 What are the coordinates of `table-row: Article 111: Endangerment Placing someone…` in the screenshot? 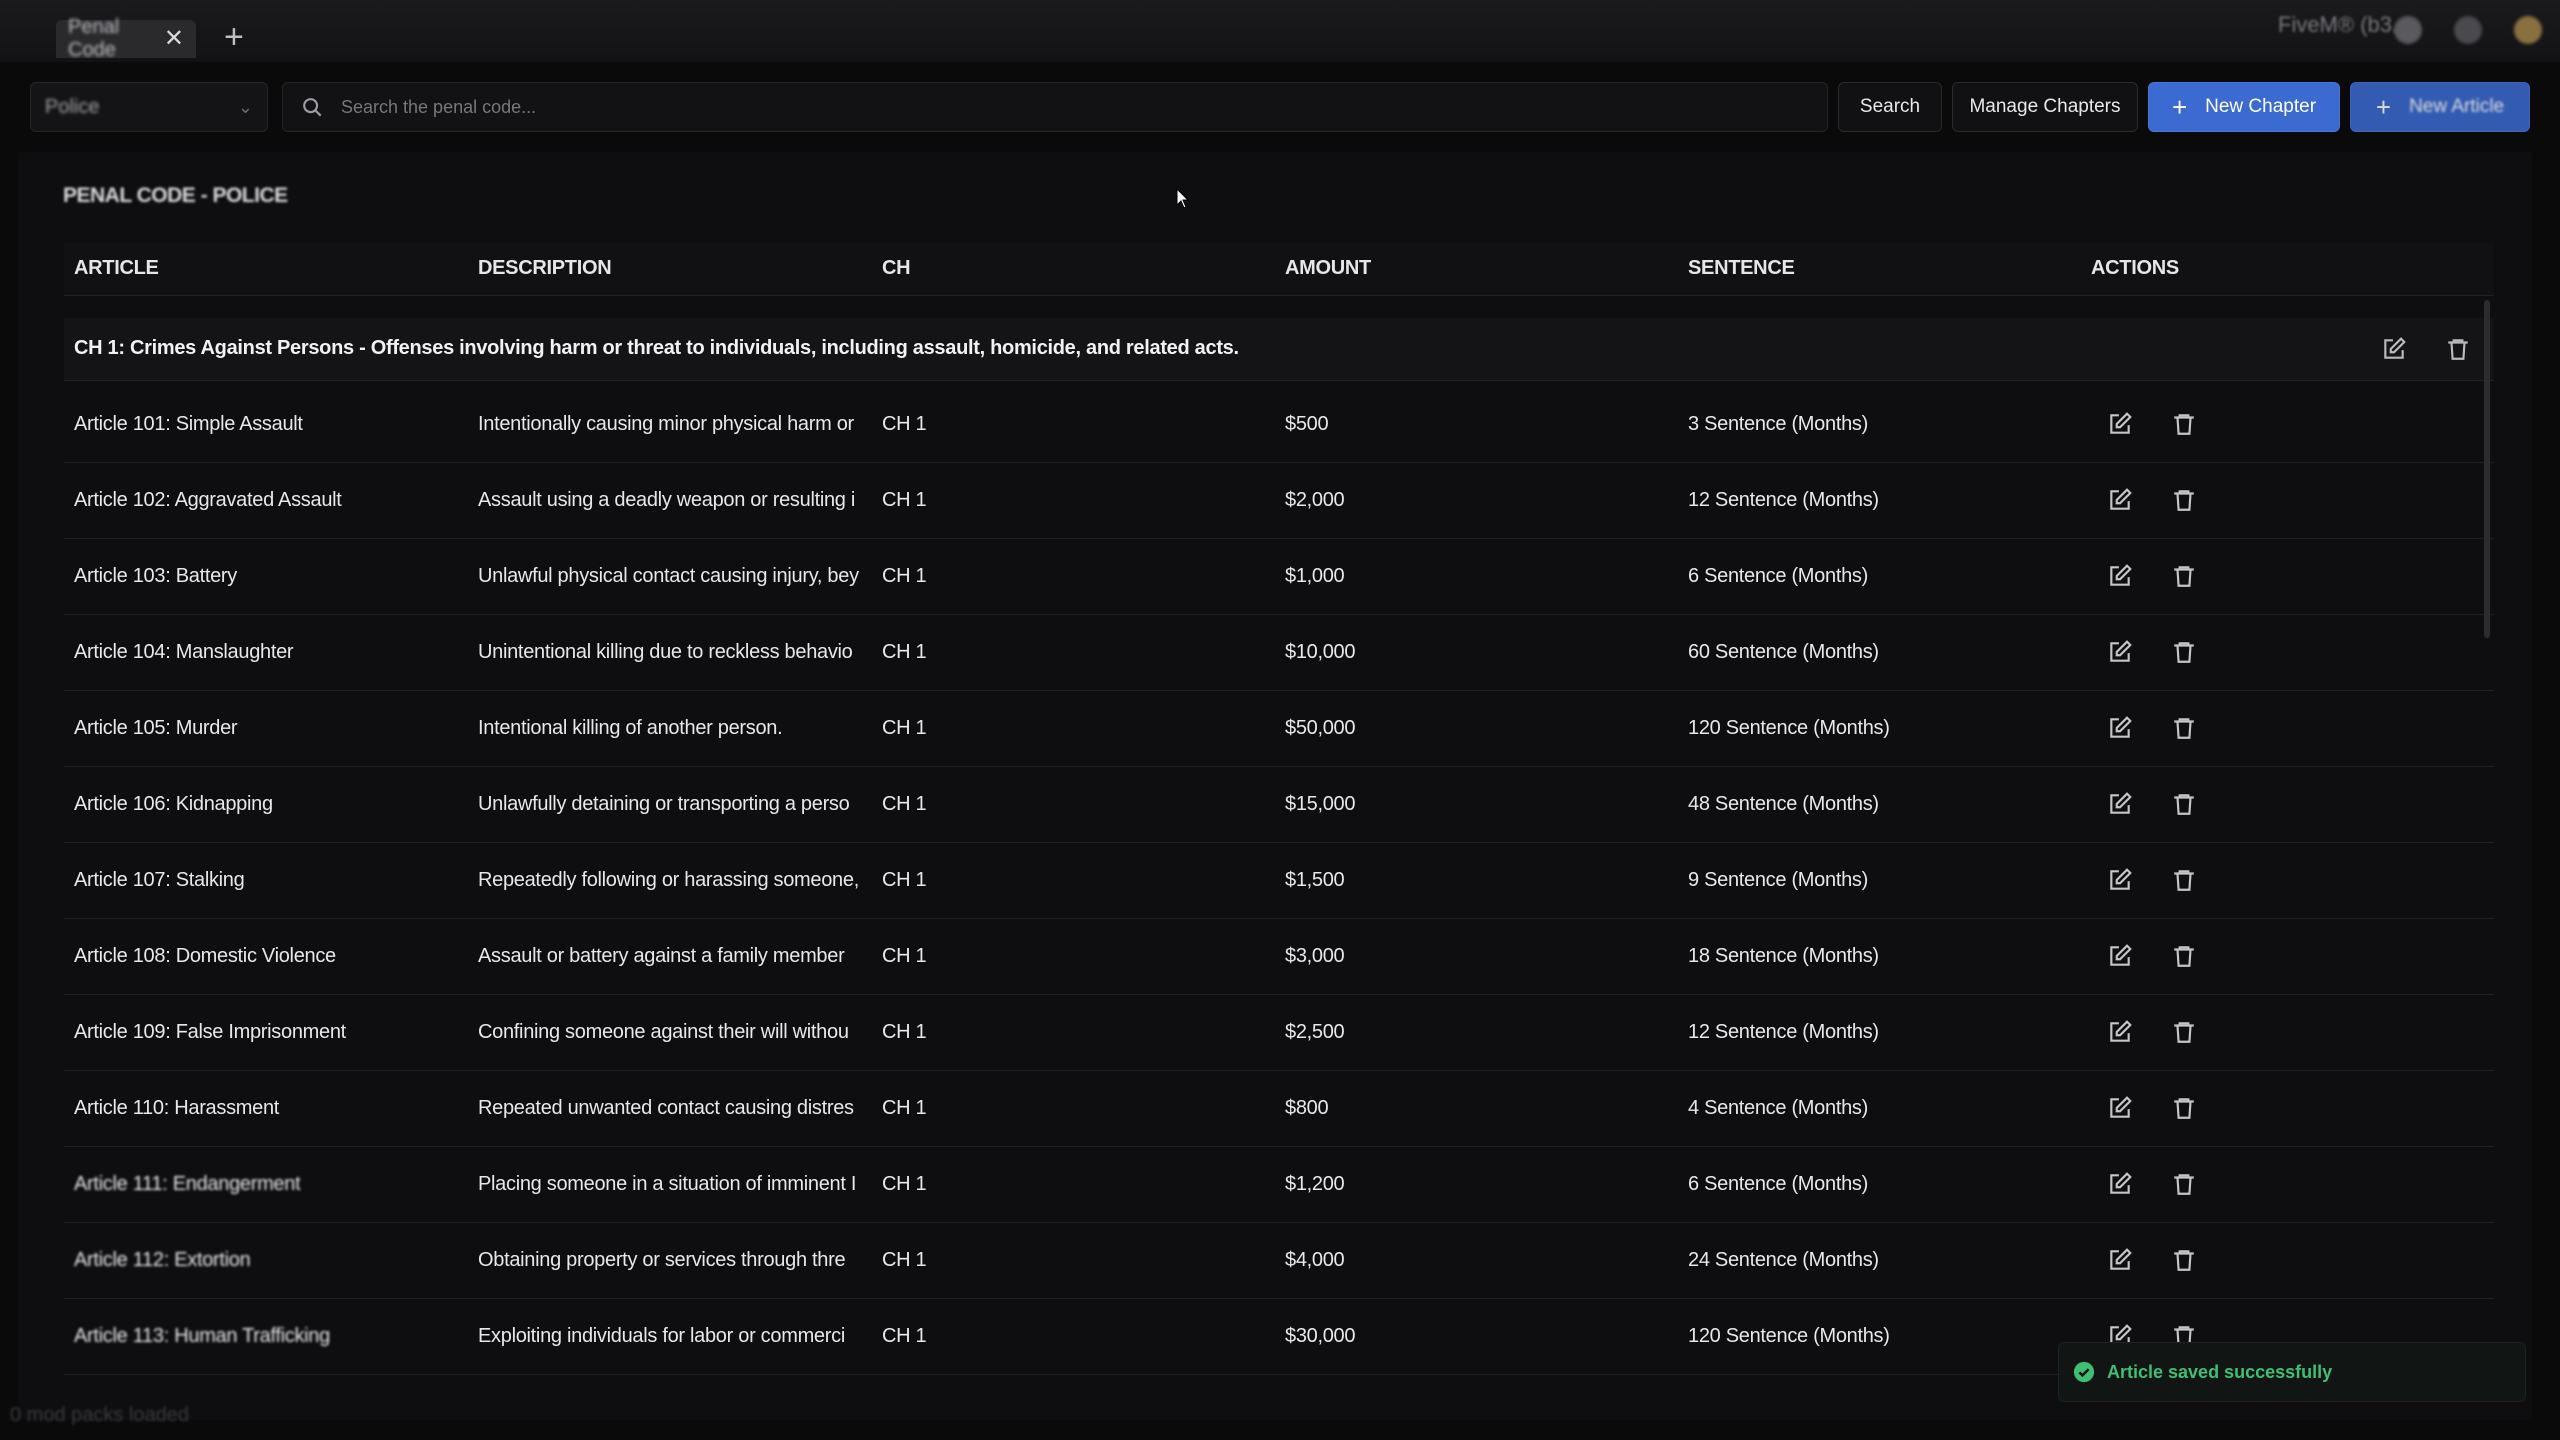 It's located at (1279, 1185).